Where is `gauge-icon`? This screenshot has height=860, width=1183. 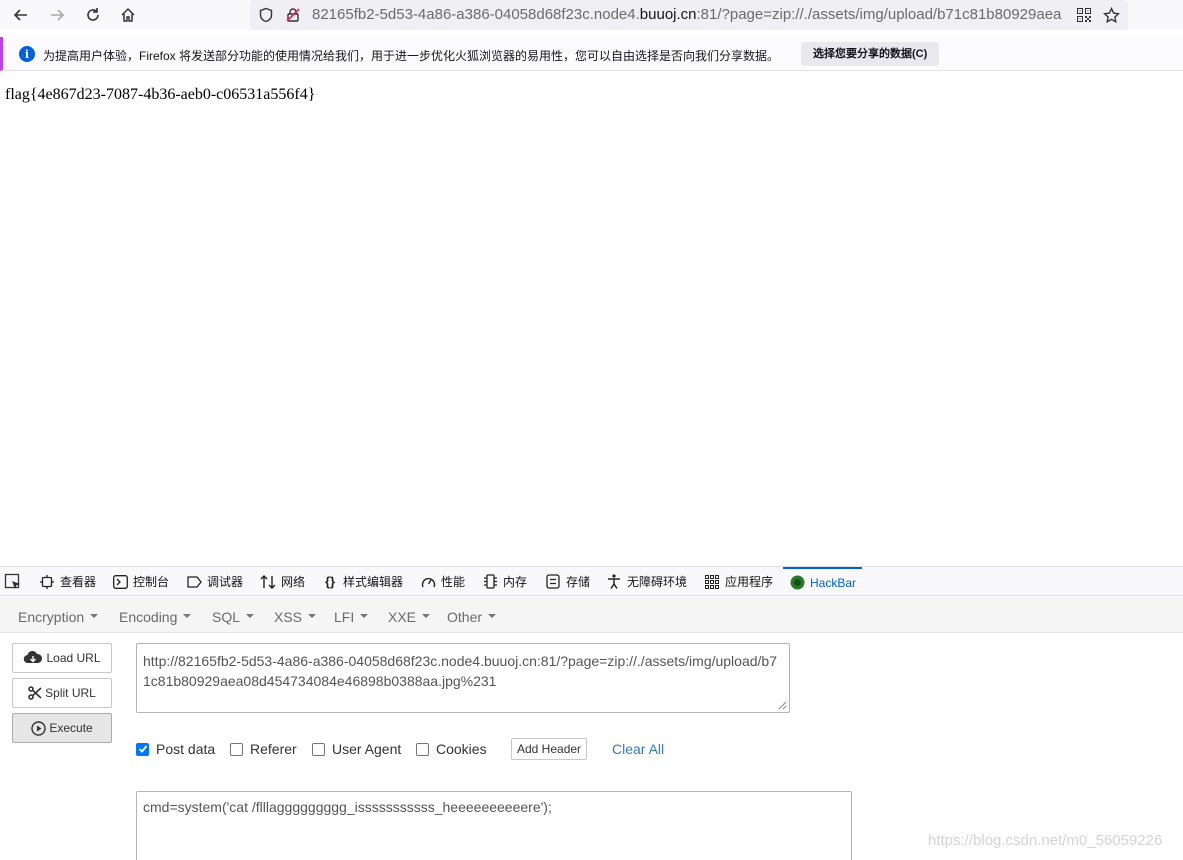
gauge-icon is located at coordinates (428, 582).